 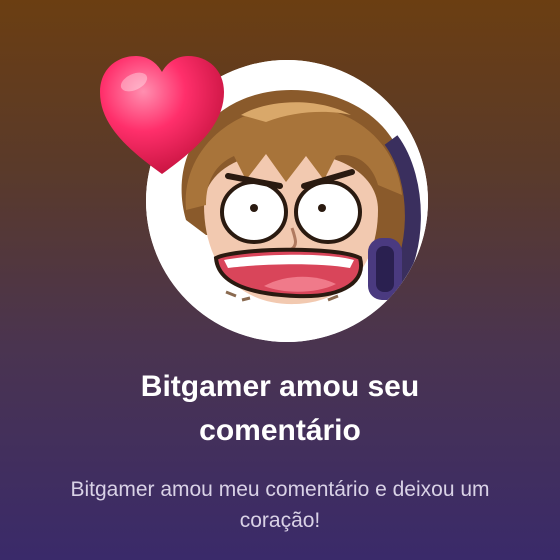 What do you see at coordinates (280, 408) in the screenshot?
I see `notification-title: Bitgamer amou seu comentário` at bounding box center [280, 408].